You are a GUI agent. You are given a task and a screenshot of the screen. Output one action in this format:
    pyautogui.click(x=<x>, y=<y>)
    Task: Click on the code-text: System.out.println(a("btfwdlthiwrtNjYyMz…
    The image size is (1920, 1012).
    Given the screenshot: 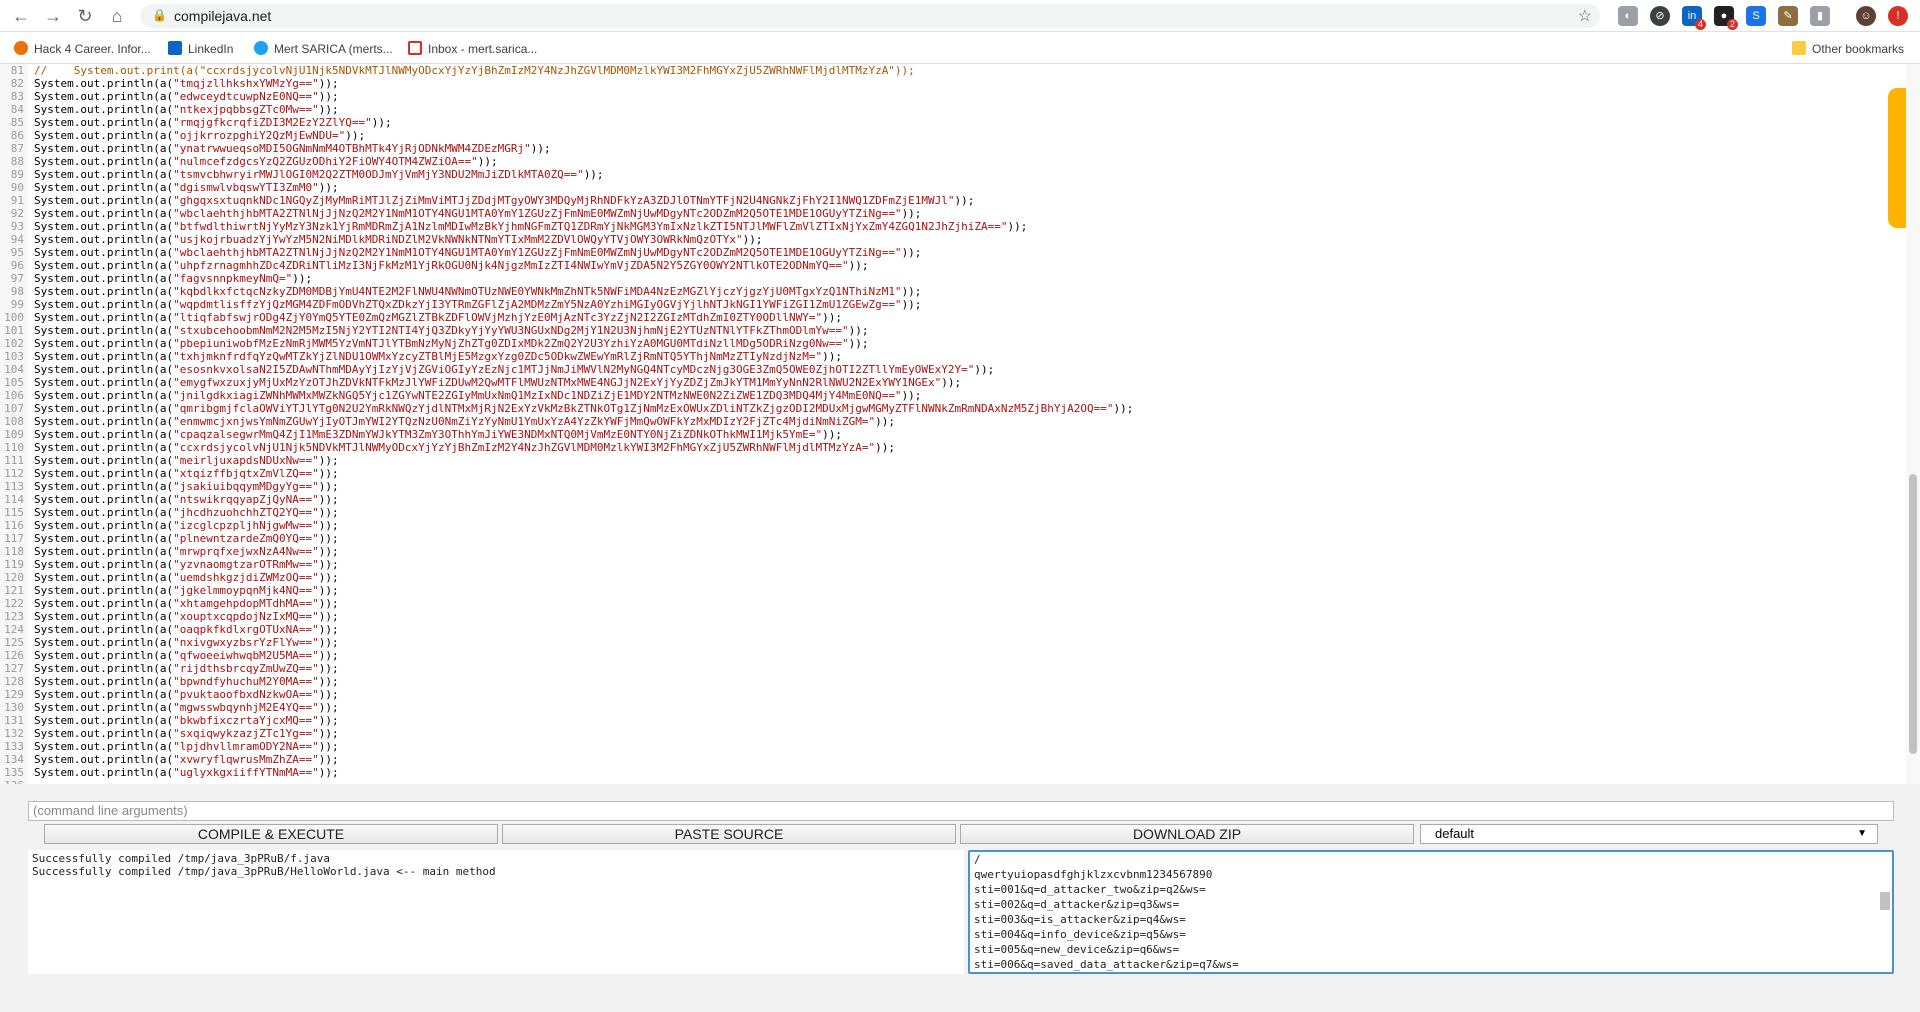 What is the action you would take?
    pyautogui.click(x=531, y=226)
    